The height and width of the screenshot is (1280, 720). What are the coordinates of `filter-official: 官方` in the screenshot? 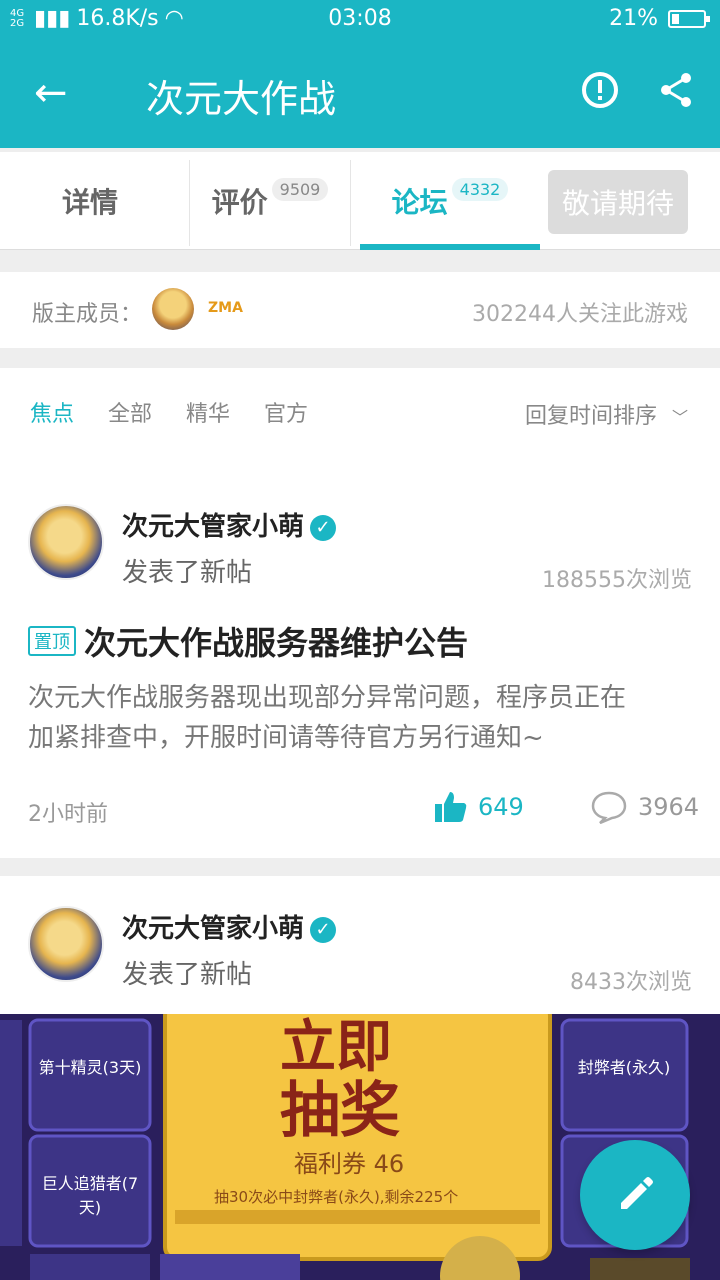 It's located at (286, 412).